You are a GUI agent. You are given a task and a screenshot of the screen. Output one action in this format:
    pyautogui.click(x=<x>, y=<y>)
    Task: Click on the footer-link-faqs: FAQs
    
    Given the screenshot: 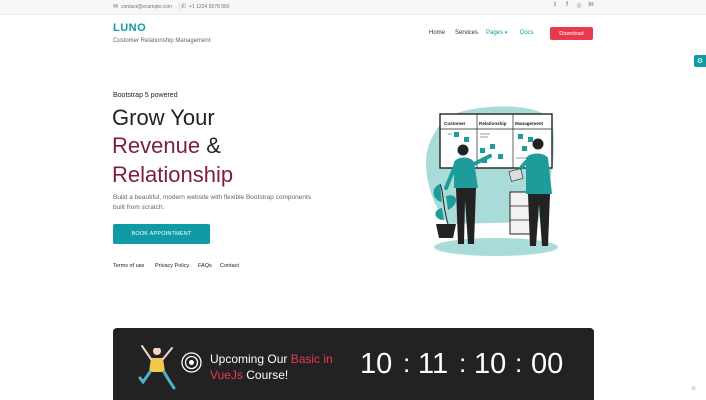 What is the action you would take?
    pyautogui.click(x=205, y=266)
    